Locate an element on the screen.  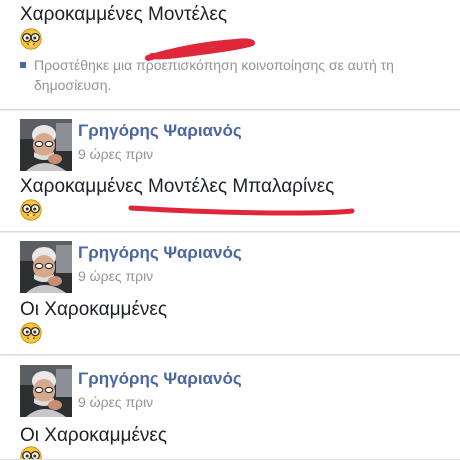
post-text: Χαροκαμμένες Μοντέλες is located at coordinates (124, 14).